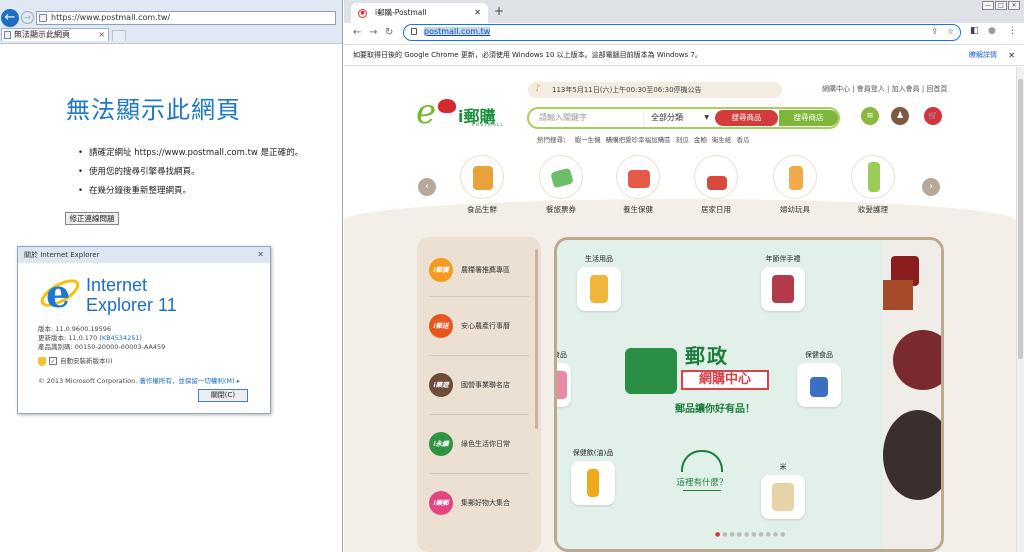  Describe the element at coordinates (1001, 5) in the screenshot. I see `maximize-button: □` at that location.